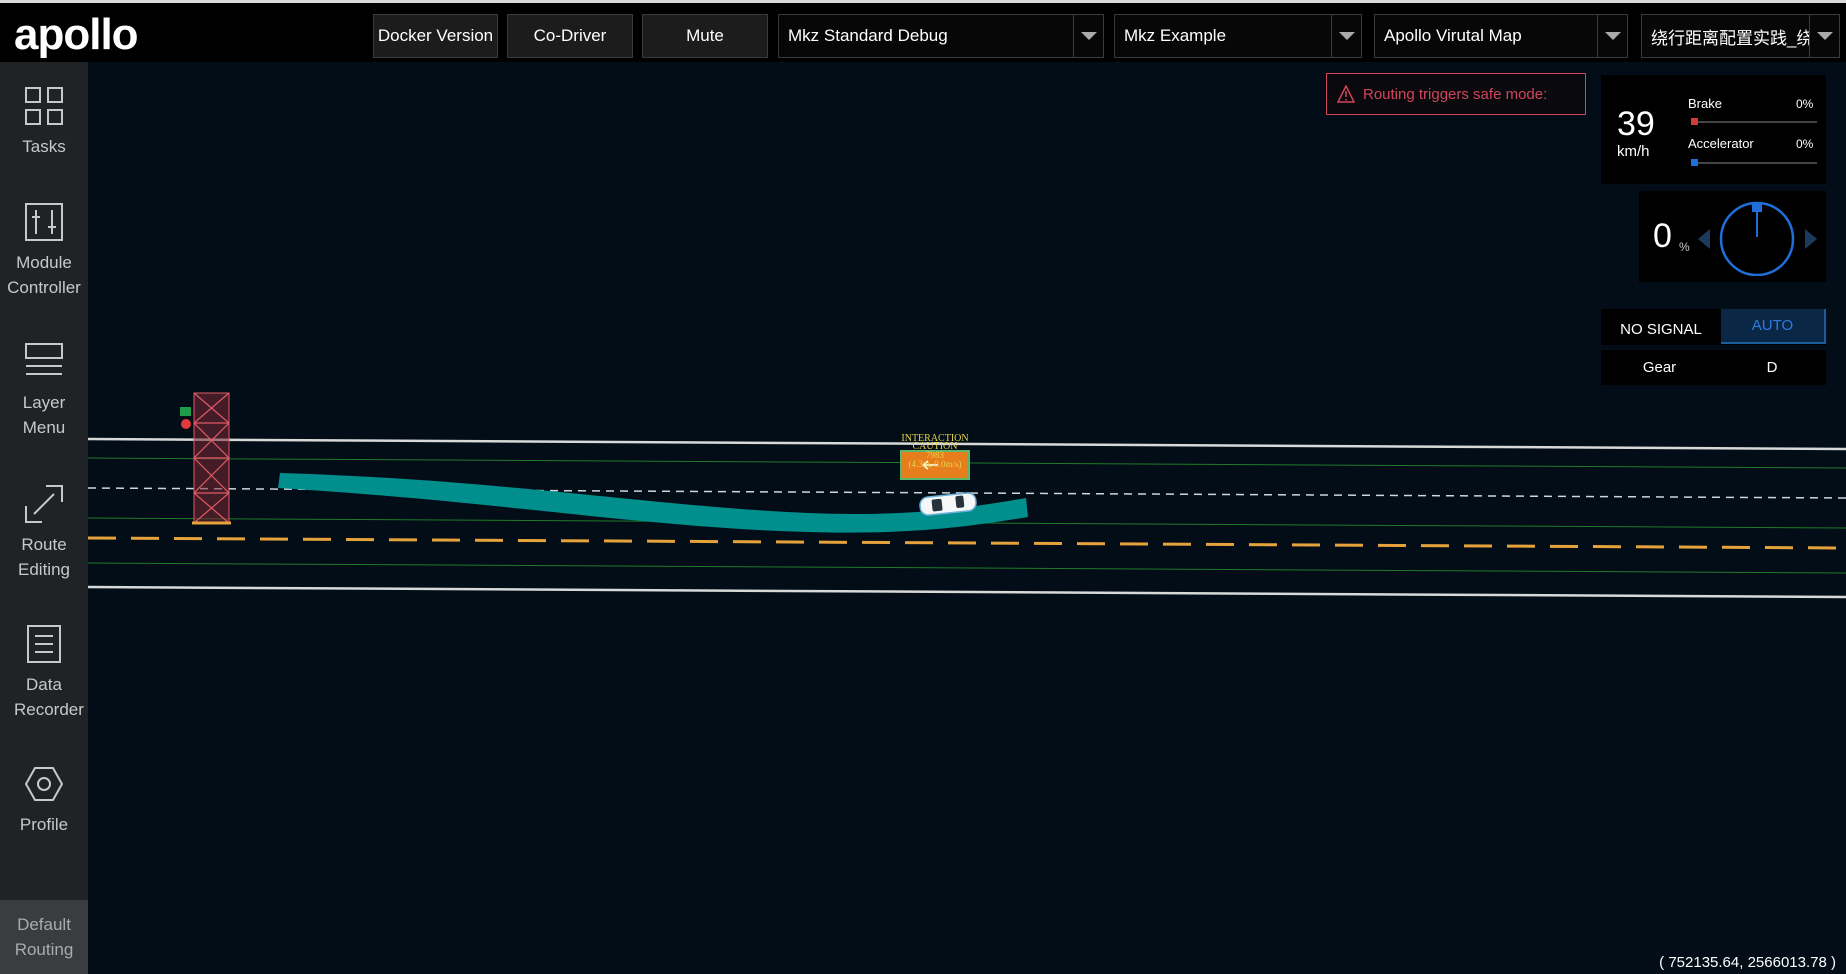 The width and height of the screenshot is (1846, 974). What do you see at coordinates (44, 533) in the screenshot?
I see `sidebar-item-route-editing: Route Editing` at bounding box center [44, 533].